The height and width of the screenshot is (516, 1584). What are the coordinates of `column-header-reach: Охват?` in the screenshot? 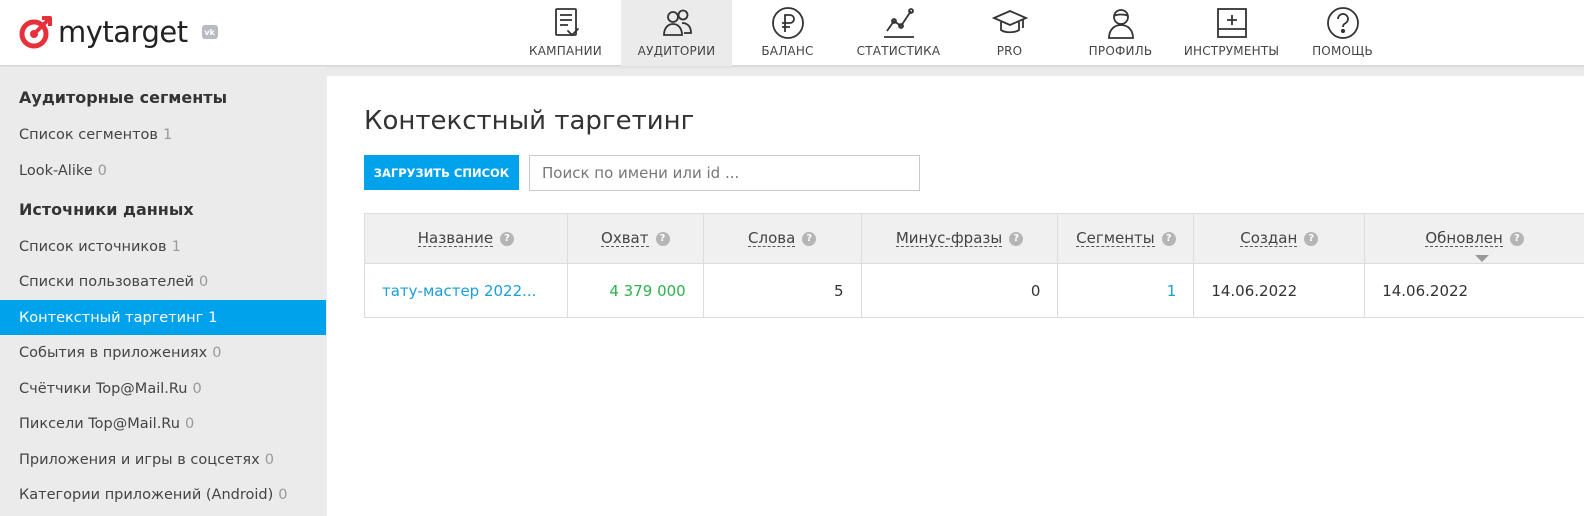 It's located at (635, 239).